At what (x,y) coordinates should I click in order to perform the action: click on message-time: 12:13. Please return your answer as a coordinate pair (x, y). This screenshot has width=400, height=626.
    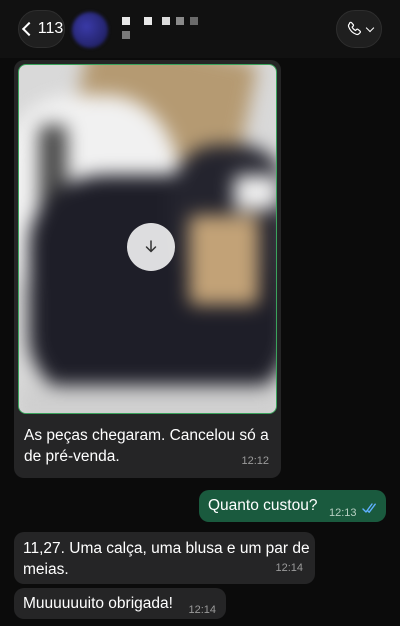
    Looking at the image, I should click on (343, 513).